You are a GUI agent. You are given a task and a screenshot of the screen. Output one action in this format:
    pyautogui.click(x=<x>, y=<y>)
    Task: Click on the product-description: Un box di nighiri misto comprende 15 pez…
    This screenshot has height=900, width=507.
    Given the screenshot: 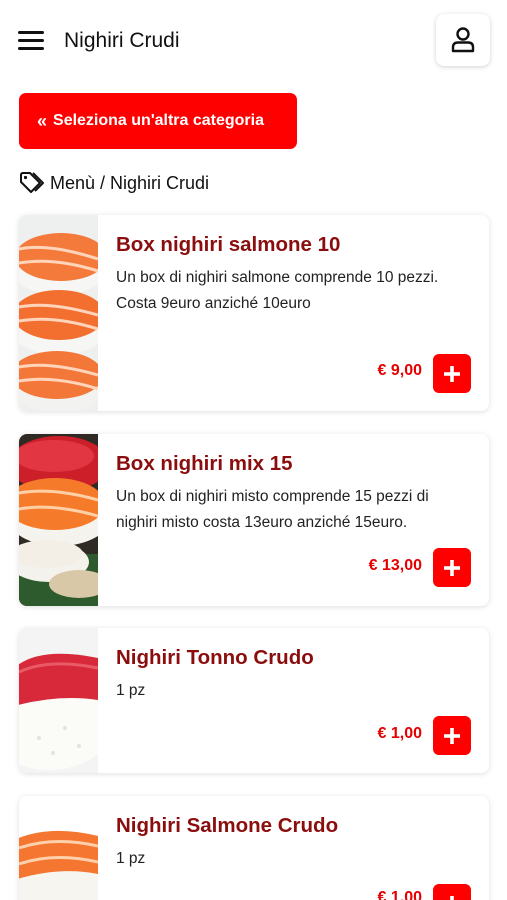 What is the action you would take?
    pyautogui.click(x=293, y=510)
    